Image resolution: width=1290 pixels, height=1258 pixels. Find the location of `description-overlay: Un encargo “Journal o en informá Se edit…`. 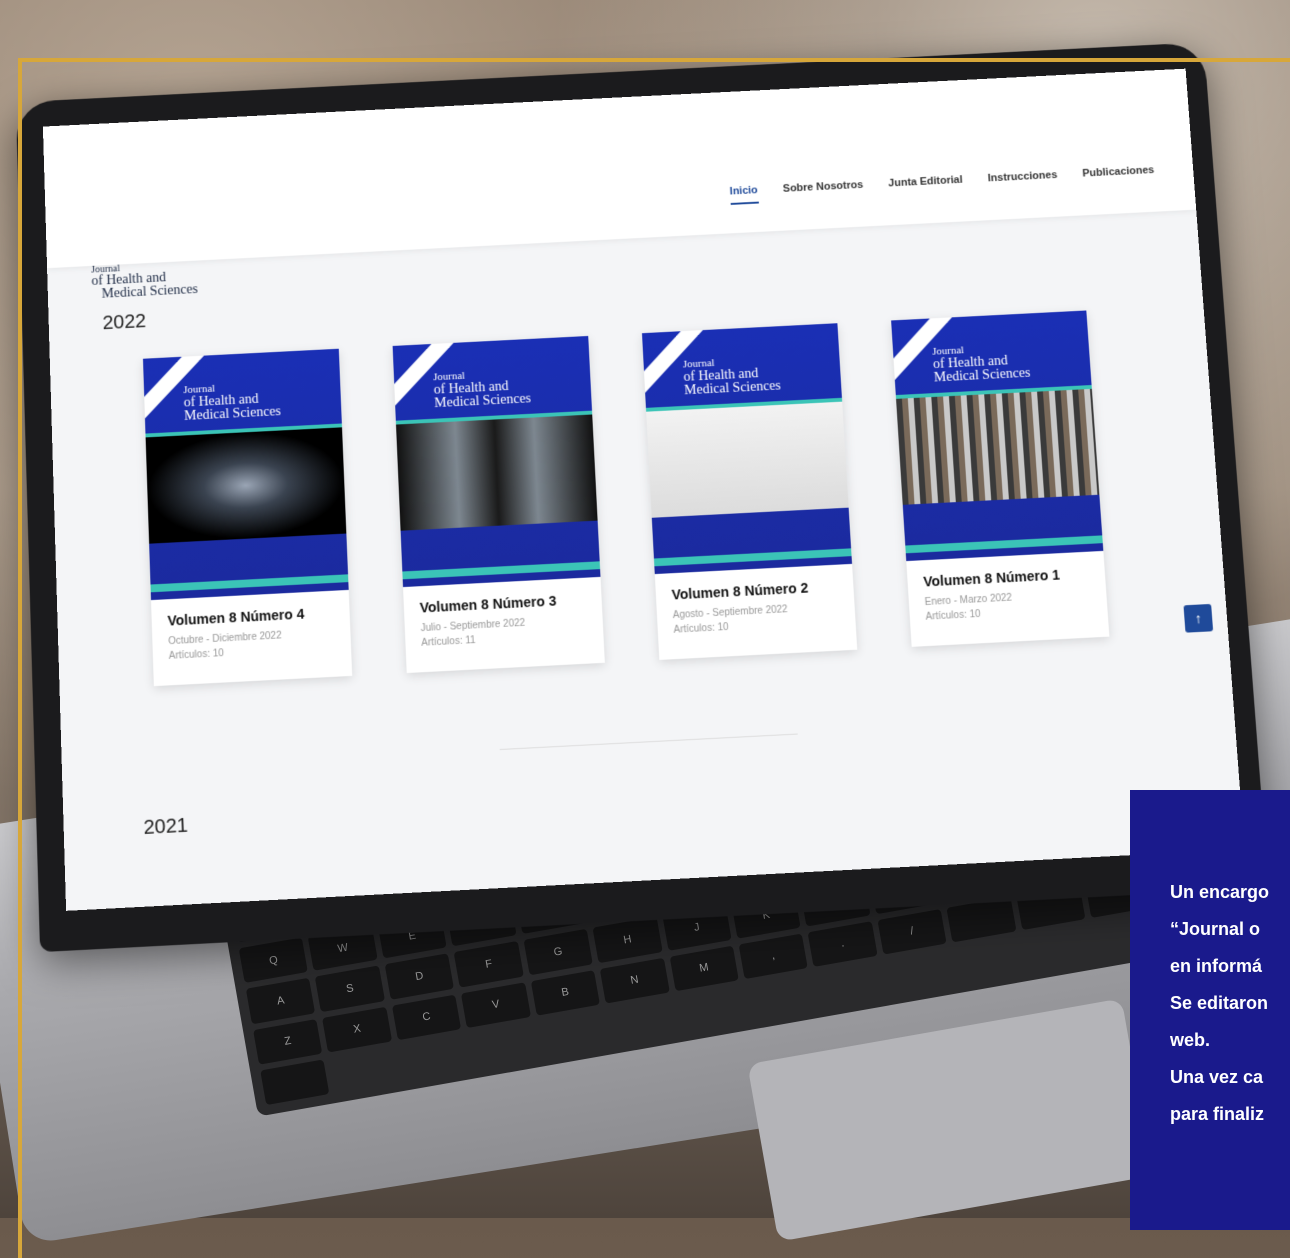

description-overlay: Un encargo “Journal o en informá Se edit… is located at coordinates (1210, 1010).